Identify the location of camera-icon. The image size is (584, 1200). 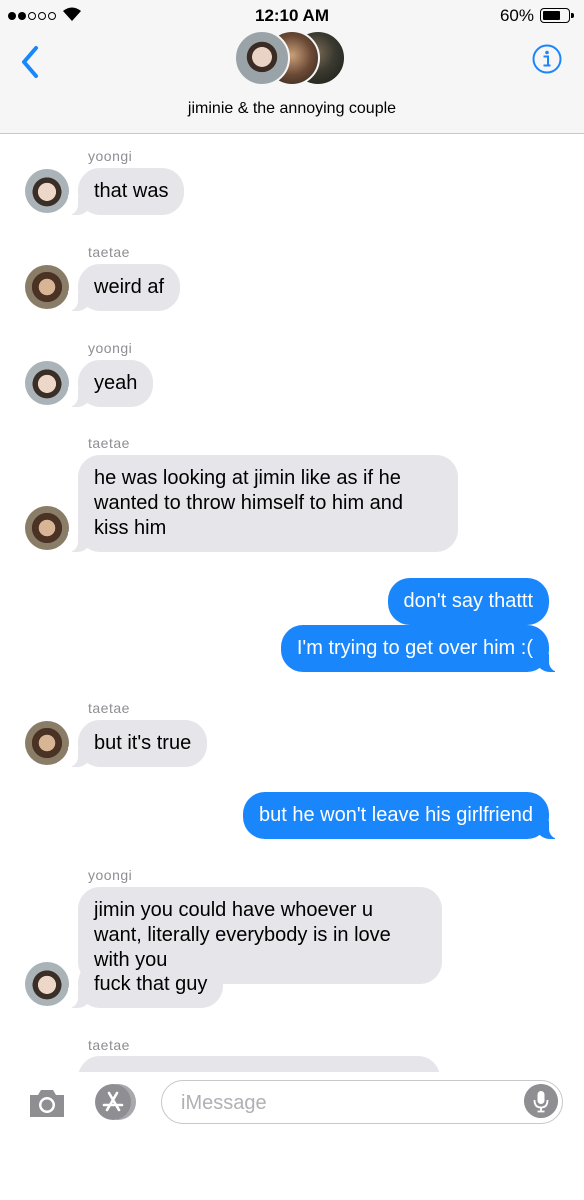
(47, 1103).